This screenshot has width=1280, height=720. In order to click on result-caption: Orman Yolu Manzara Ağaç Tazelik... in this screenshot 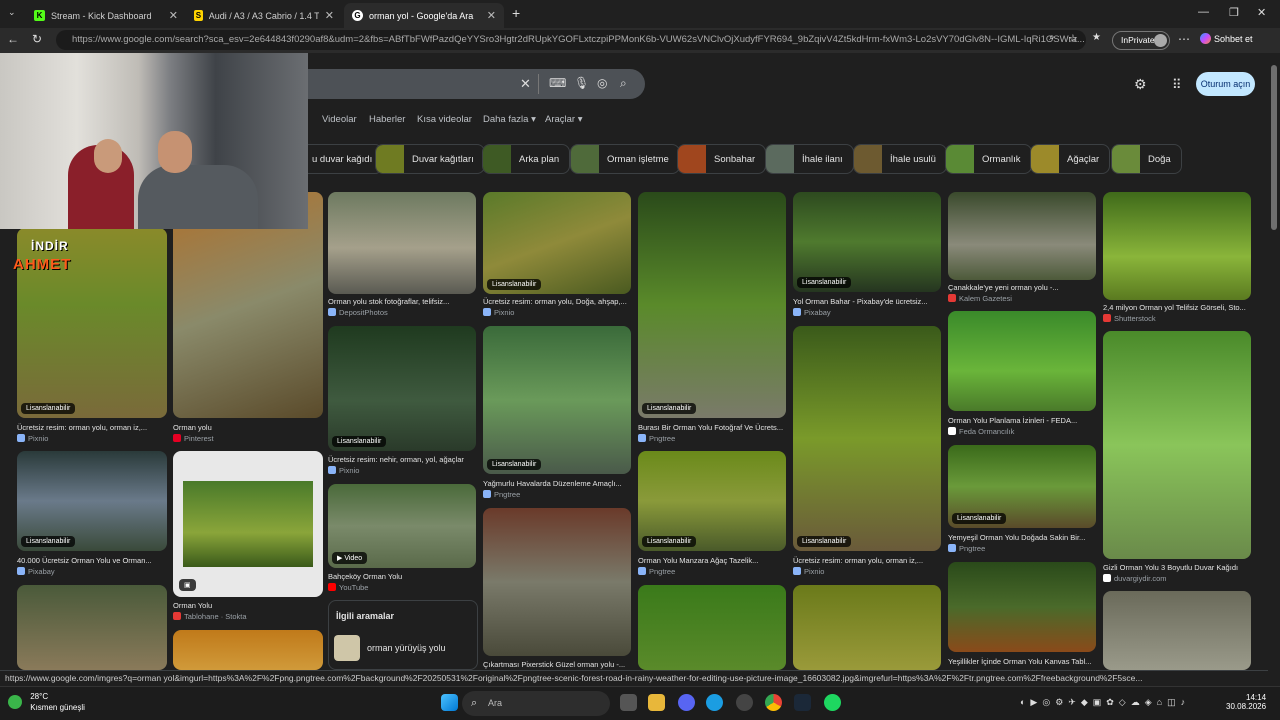, I will do `click(713, 560)`.